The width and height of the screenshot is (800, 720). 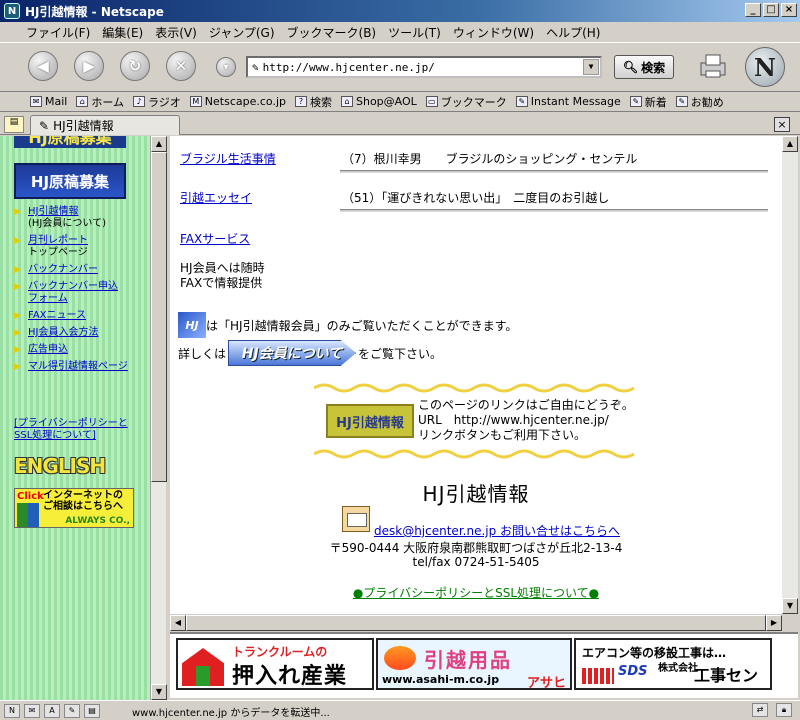 I want to click on always-ad: Click インターネットの ご相談はこちらへ ALWAYS CO.,, so click(x=74, y=508).